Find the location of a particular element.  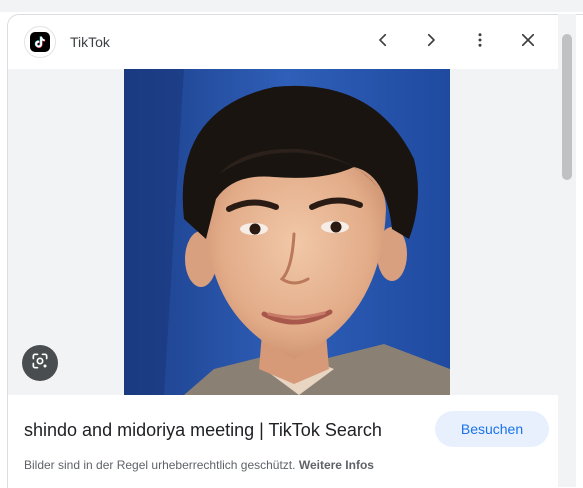

chevron-right-icon is located at coordinates (431, 42).